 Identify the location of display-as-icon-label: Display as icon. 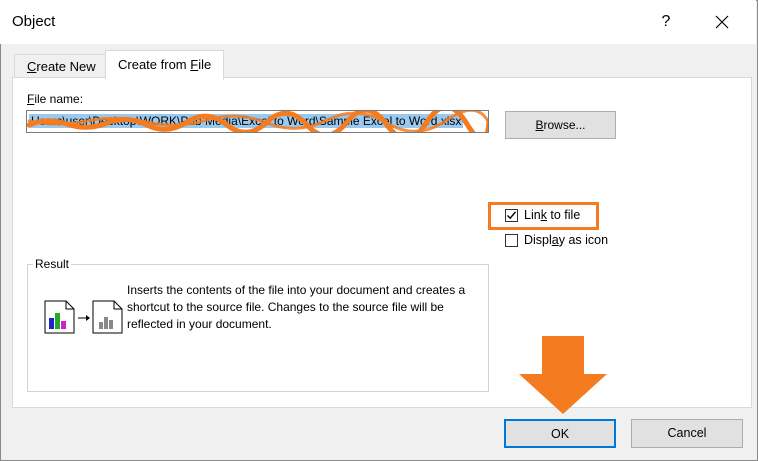
(566, 240).